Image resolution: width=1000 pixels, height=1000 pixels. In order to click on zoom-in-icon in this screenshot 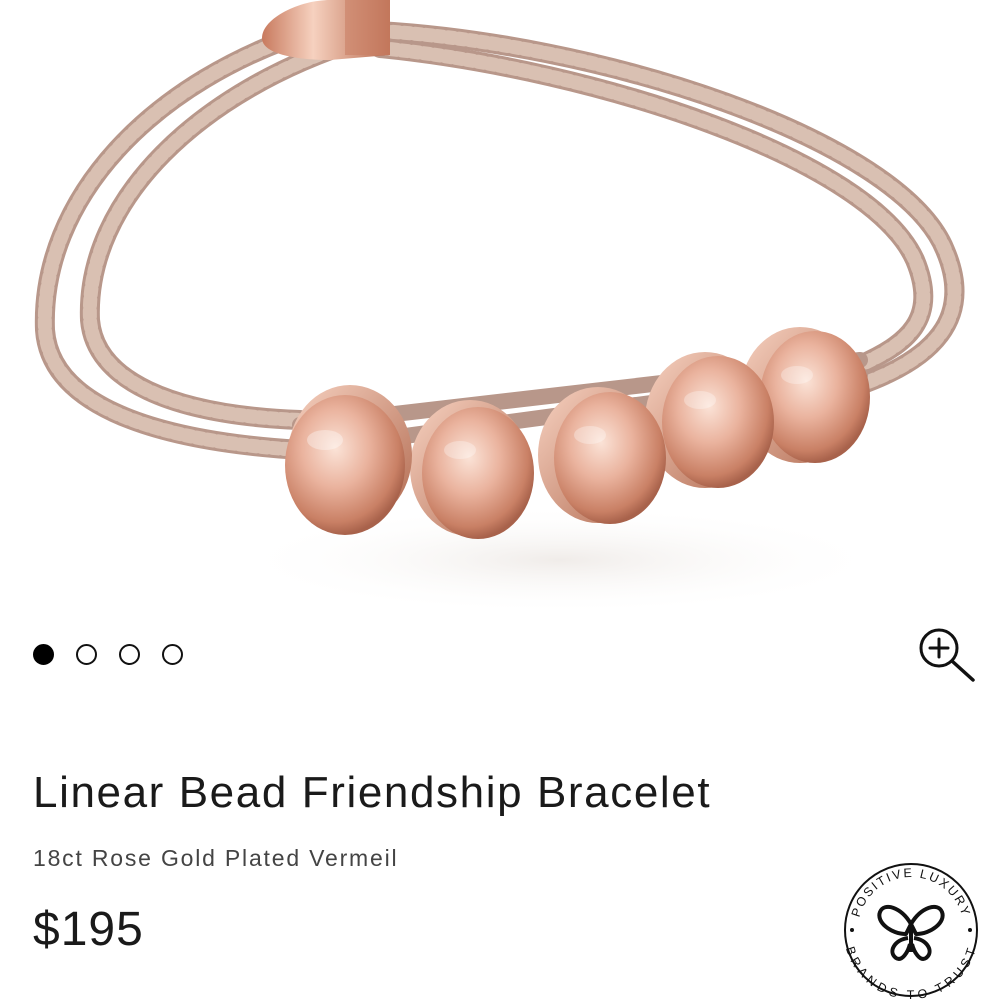, I will do `click(947, 655)`.